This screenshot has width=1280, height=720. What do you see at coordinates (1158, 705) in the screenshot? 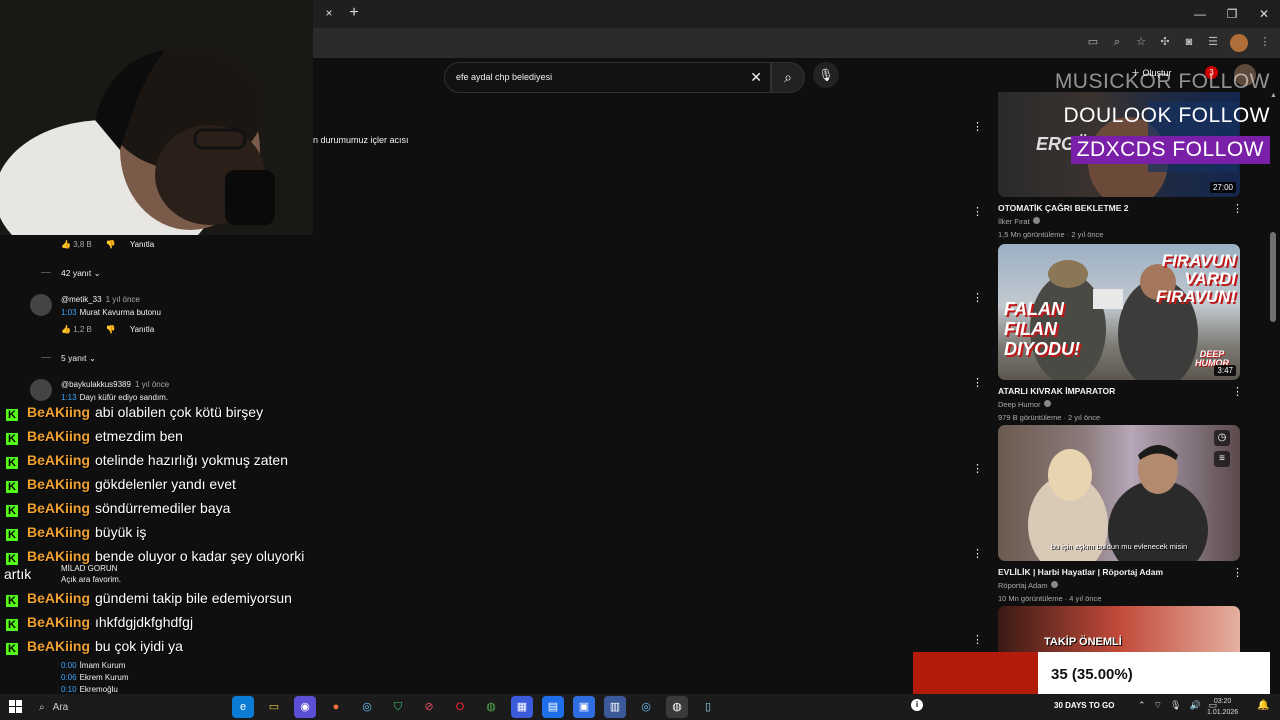
I see `network-icon: ⌔` at bounding box center [1158, 705].